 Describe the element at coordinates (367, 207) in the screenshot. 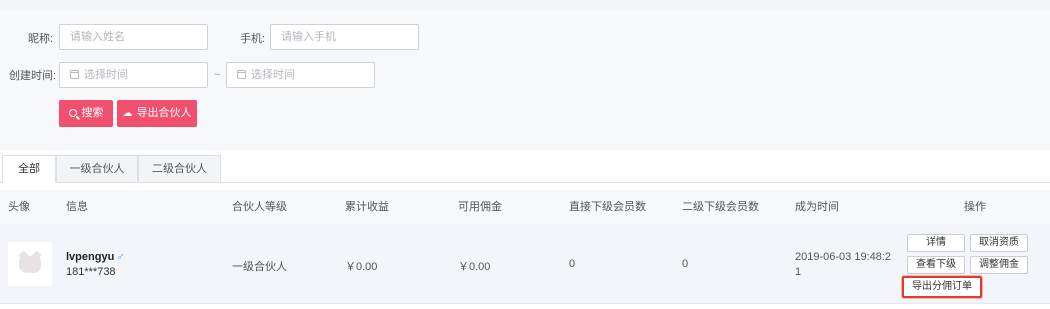

I see `col-total-income: 累计收益` at that location.